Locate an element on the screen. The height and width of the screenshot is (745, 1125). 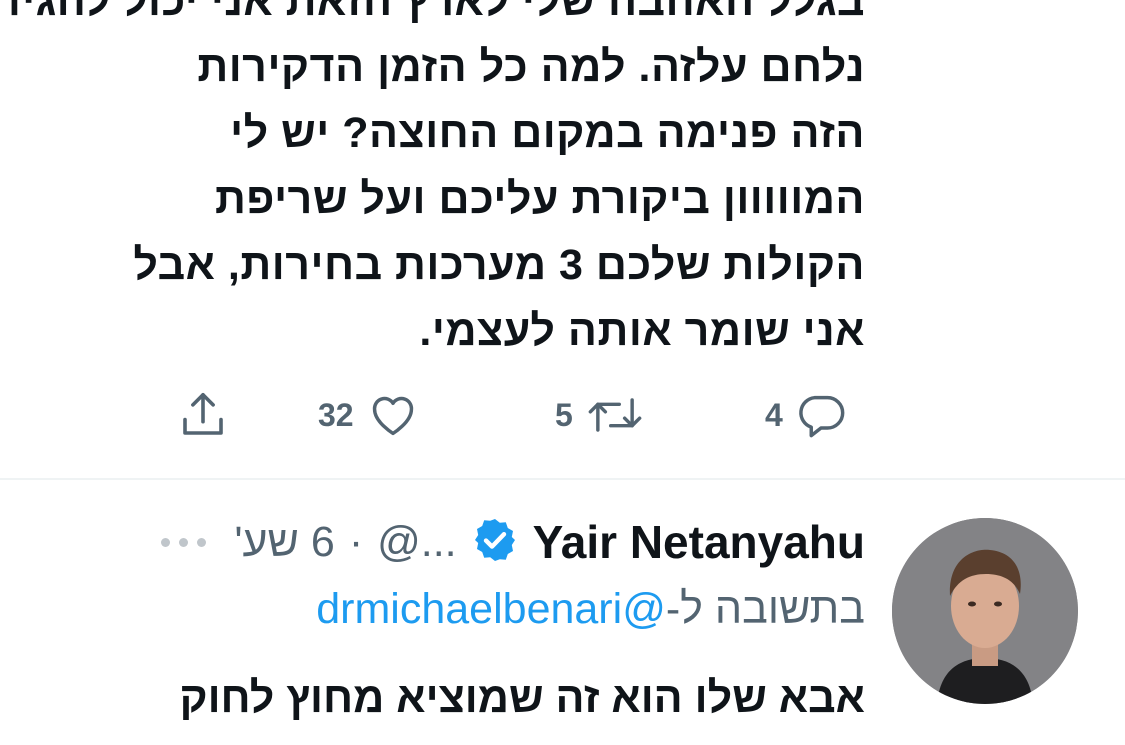
avatar is located at coordinates (985, 611).